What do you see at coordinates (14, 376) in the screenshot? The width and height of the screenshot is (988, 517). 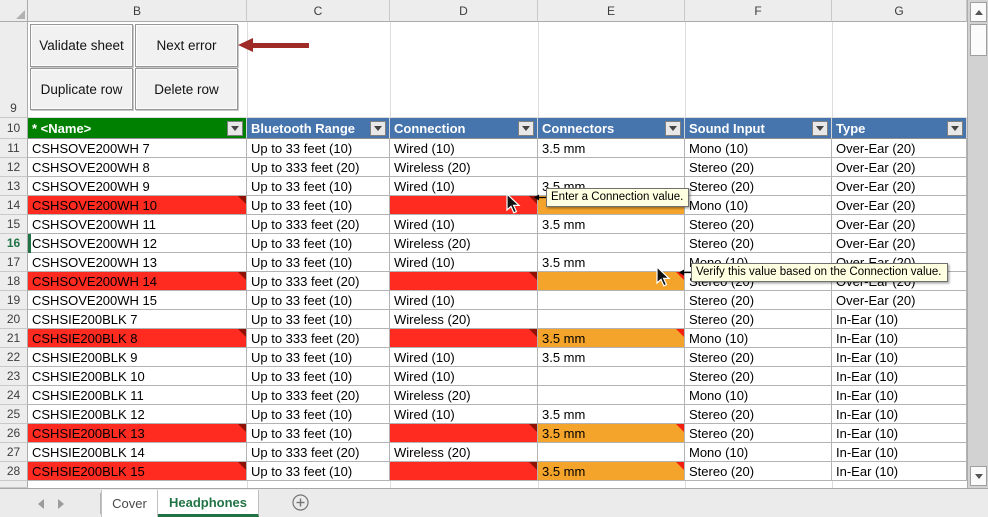 I see `row-header-23: 23` at bounding box center [14, 376].